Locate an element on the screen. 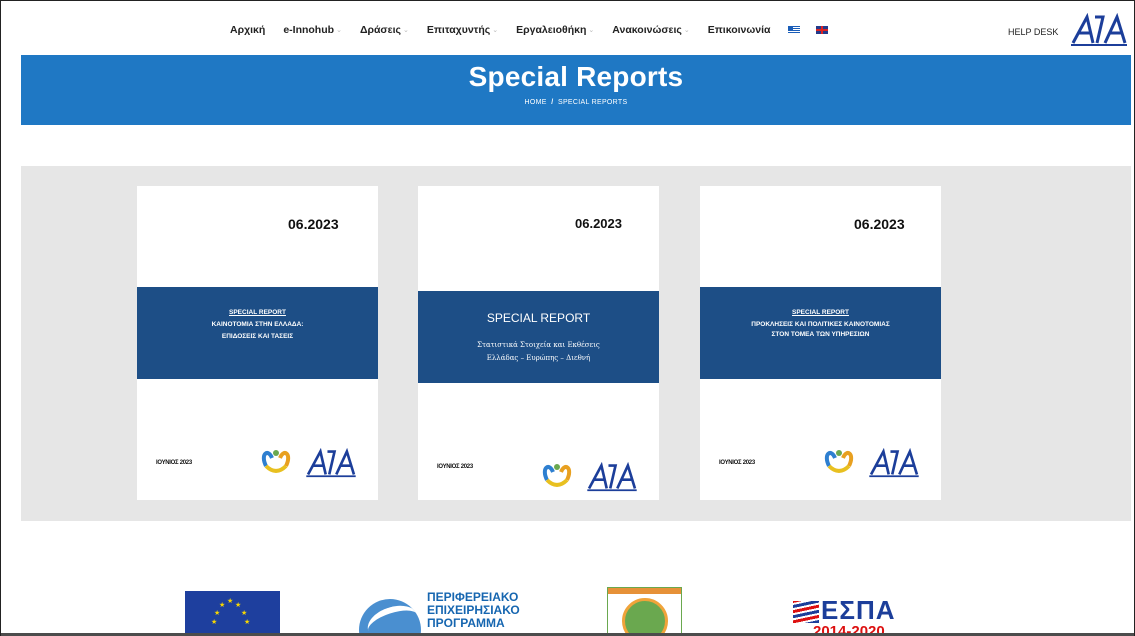  nav-item-label: e-Innohub is located at coordinates (309, 30).